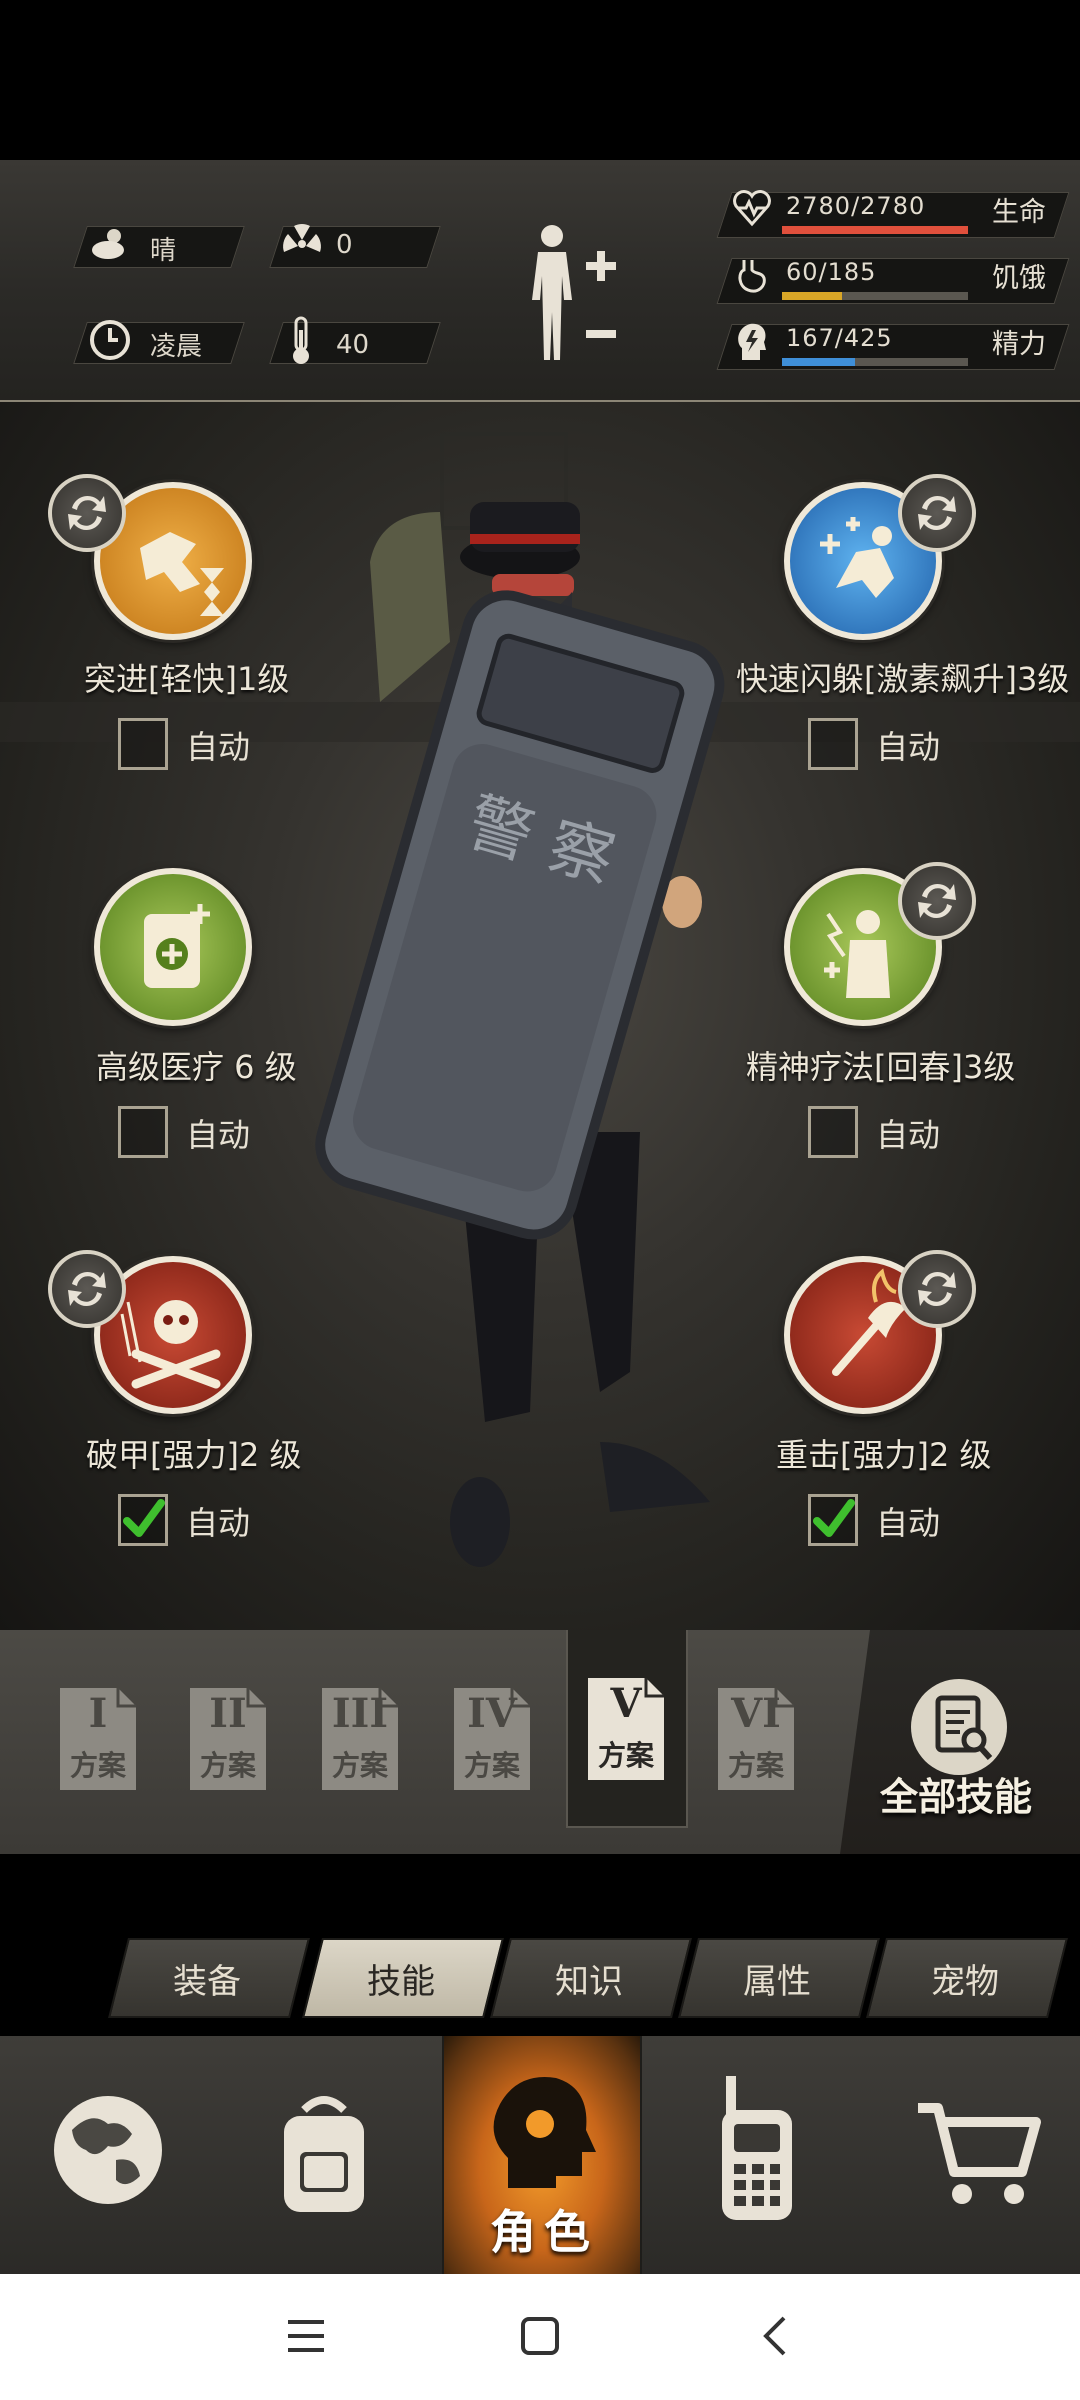 The width and height of the screenshot is (1080, 2400). Describe the element at coordinates (218, 1135) in the screenshot. I see `skill-3-auto-label: 自动` at that location.